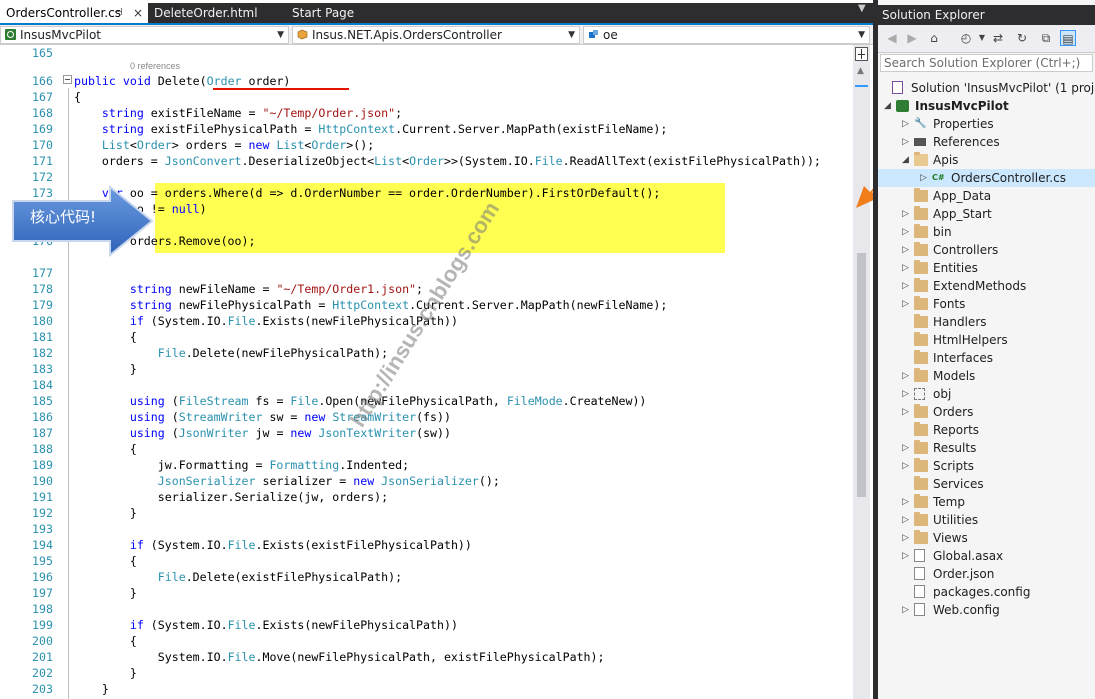 This screenshot has height=699, width=1095. Describe the element at coordinates (26, 609) in the screenshot. I see `code-line: 198` at that location.